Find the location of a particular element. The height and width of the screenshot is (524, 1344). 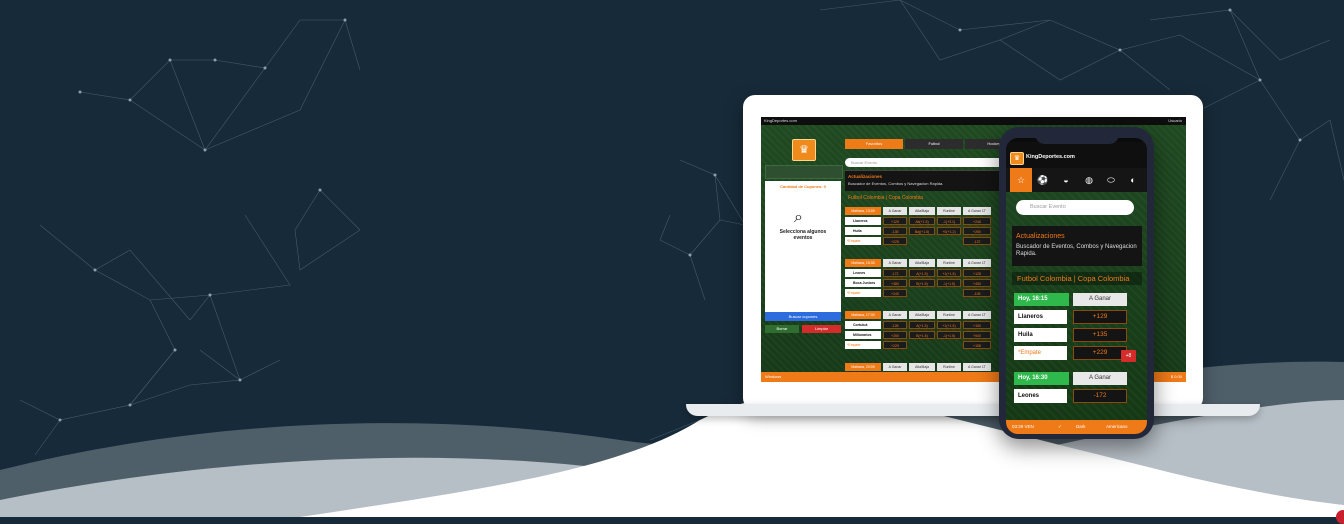

clock-label: 03:29 VEN is located at coordinates (1023, 426).